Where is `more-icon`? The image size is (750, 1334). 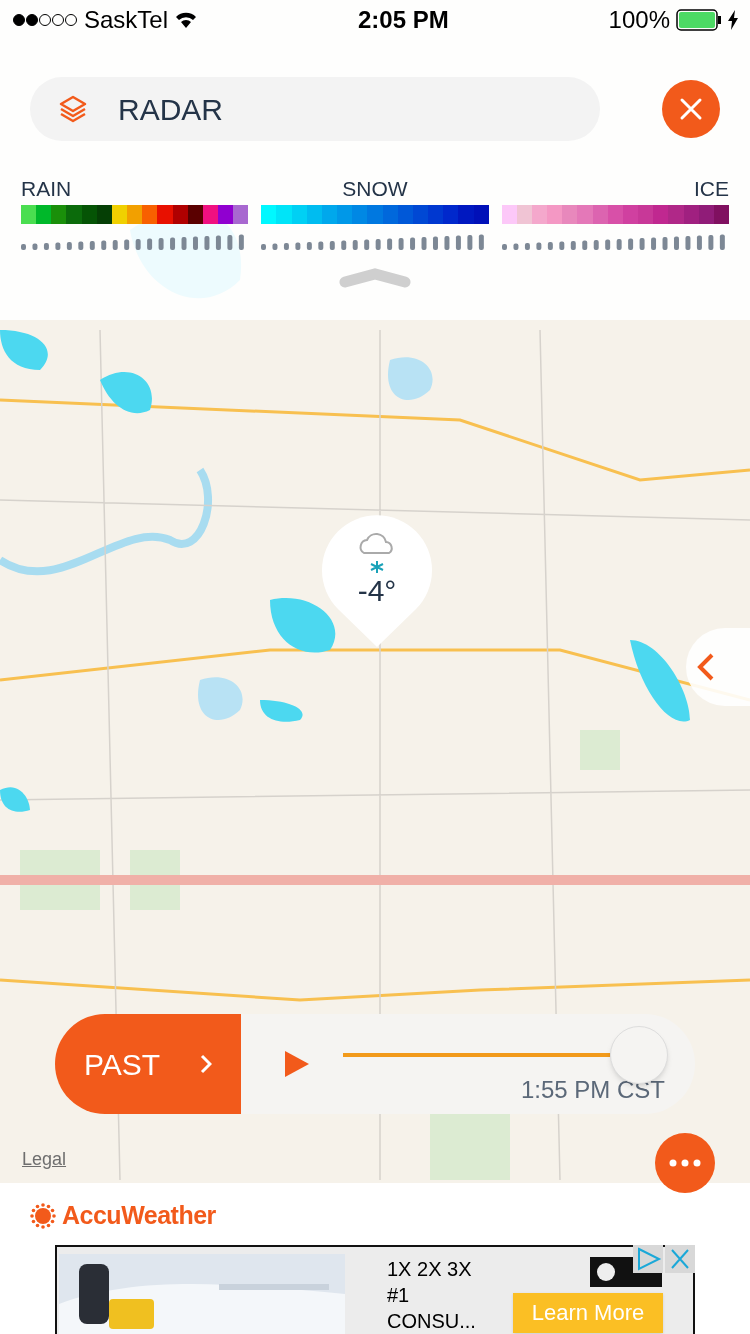
more-icon is located at coordinates (685, 1163).